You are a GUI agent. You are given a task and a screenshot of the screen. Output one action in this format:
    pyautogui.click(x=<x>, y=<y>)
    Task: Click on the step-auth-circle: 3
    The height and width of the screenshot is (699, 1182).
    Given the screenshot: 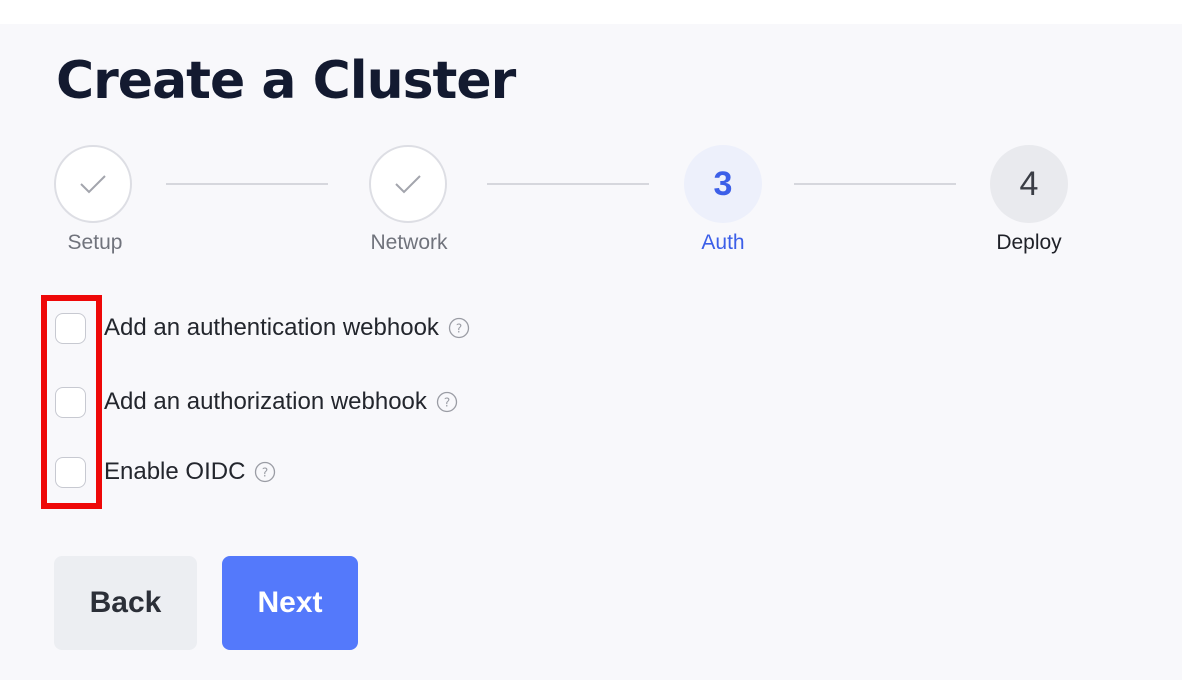 What is the action you would take?
    pyautogui.click(x=723, y=184)
    